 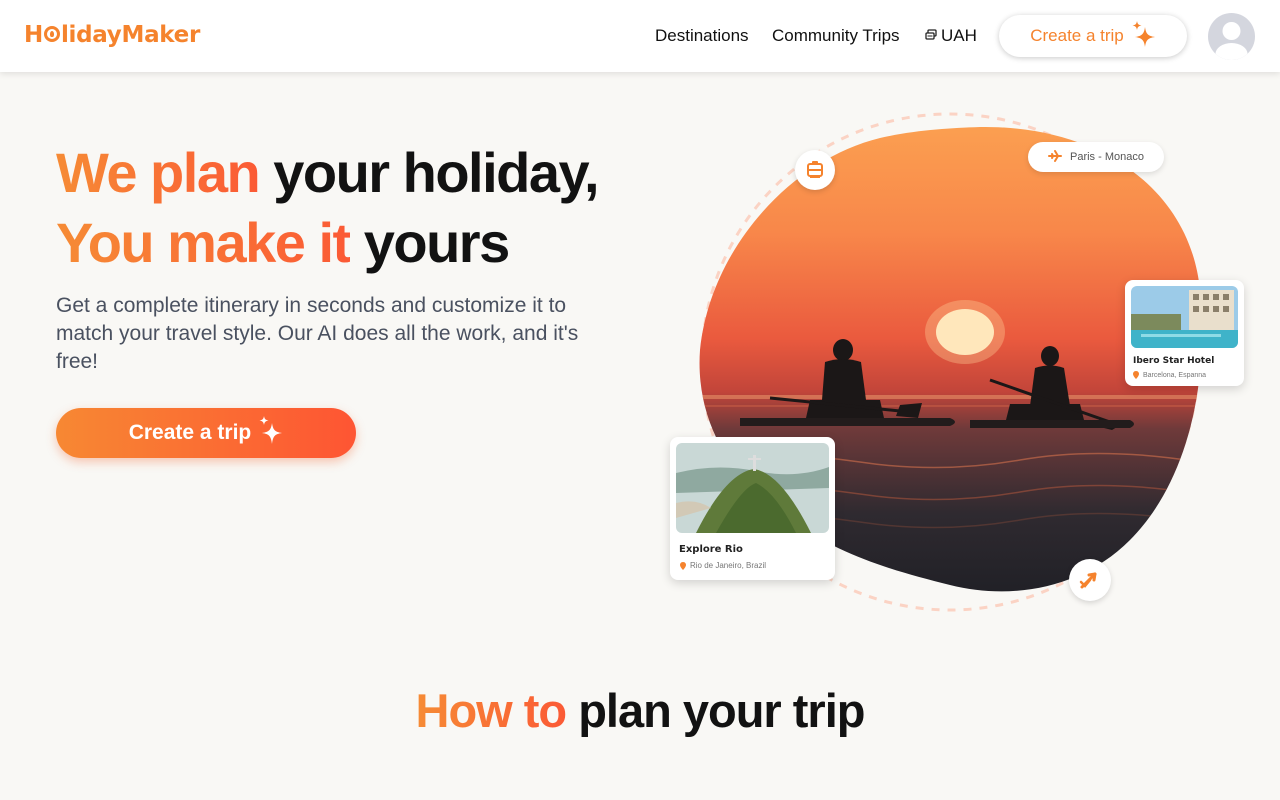 I want to click on currency-selector: UAH, so click(x=951, y=36).